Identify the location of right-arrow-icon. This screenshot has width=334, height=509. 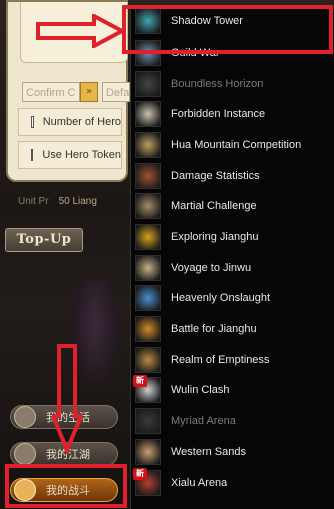
(81, 31).